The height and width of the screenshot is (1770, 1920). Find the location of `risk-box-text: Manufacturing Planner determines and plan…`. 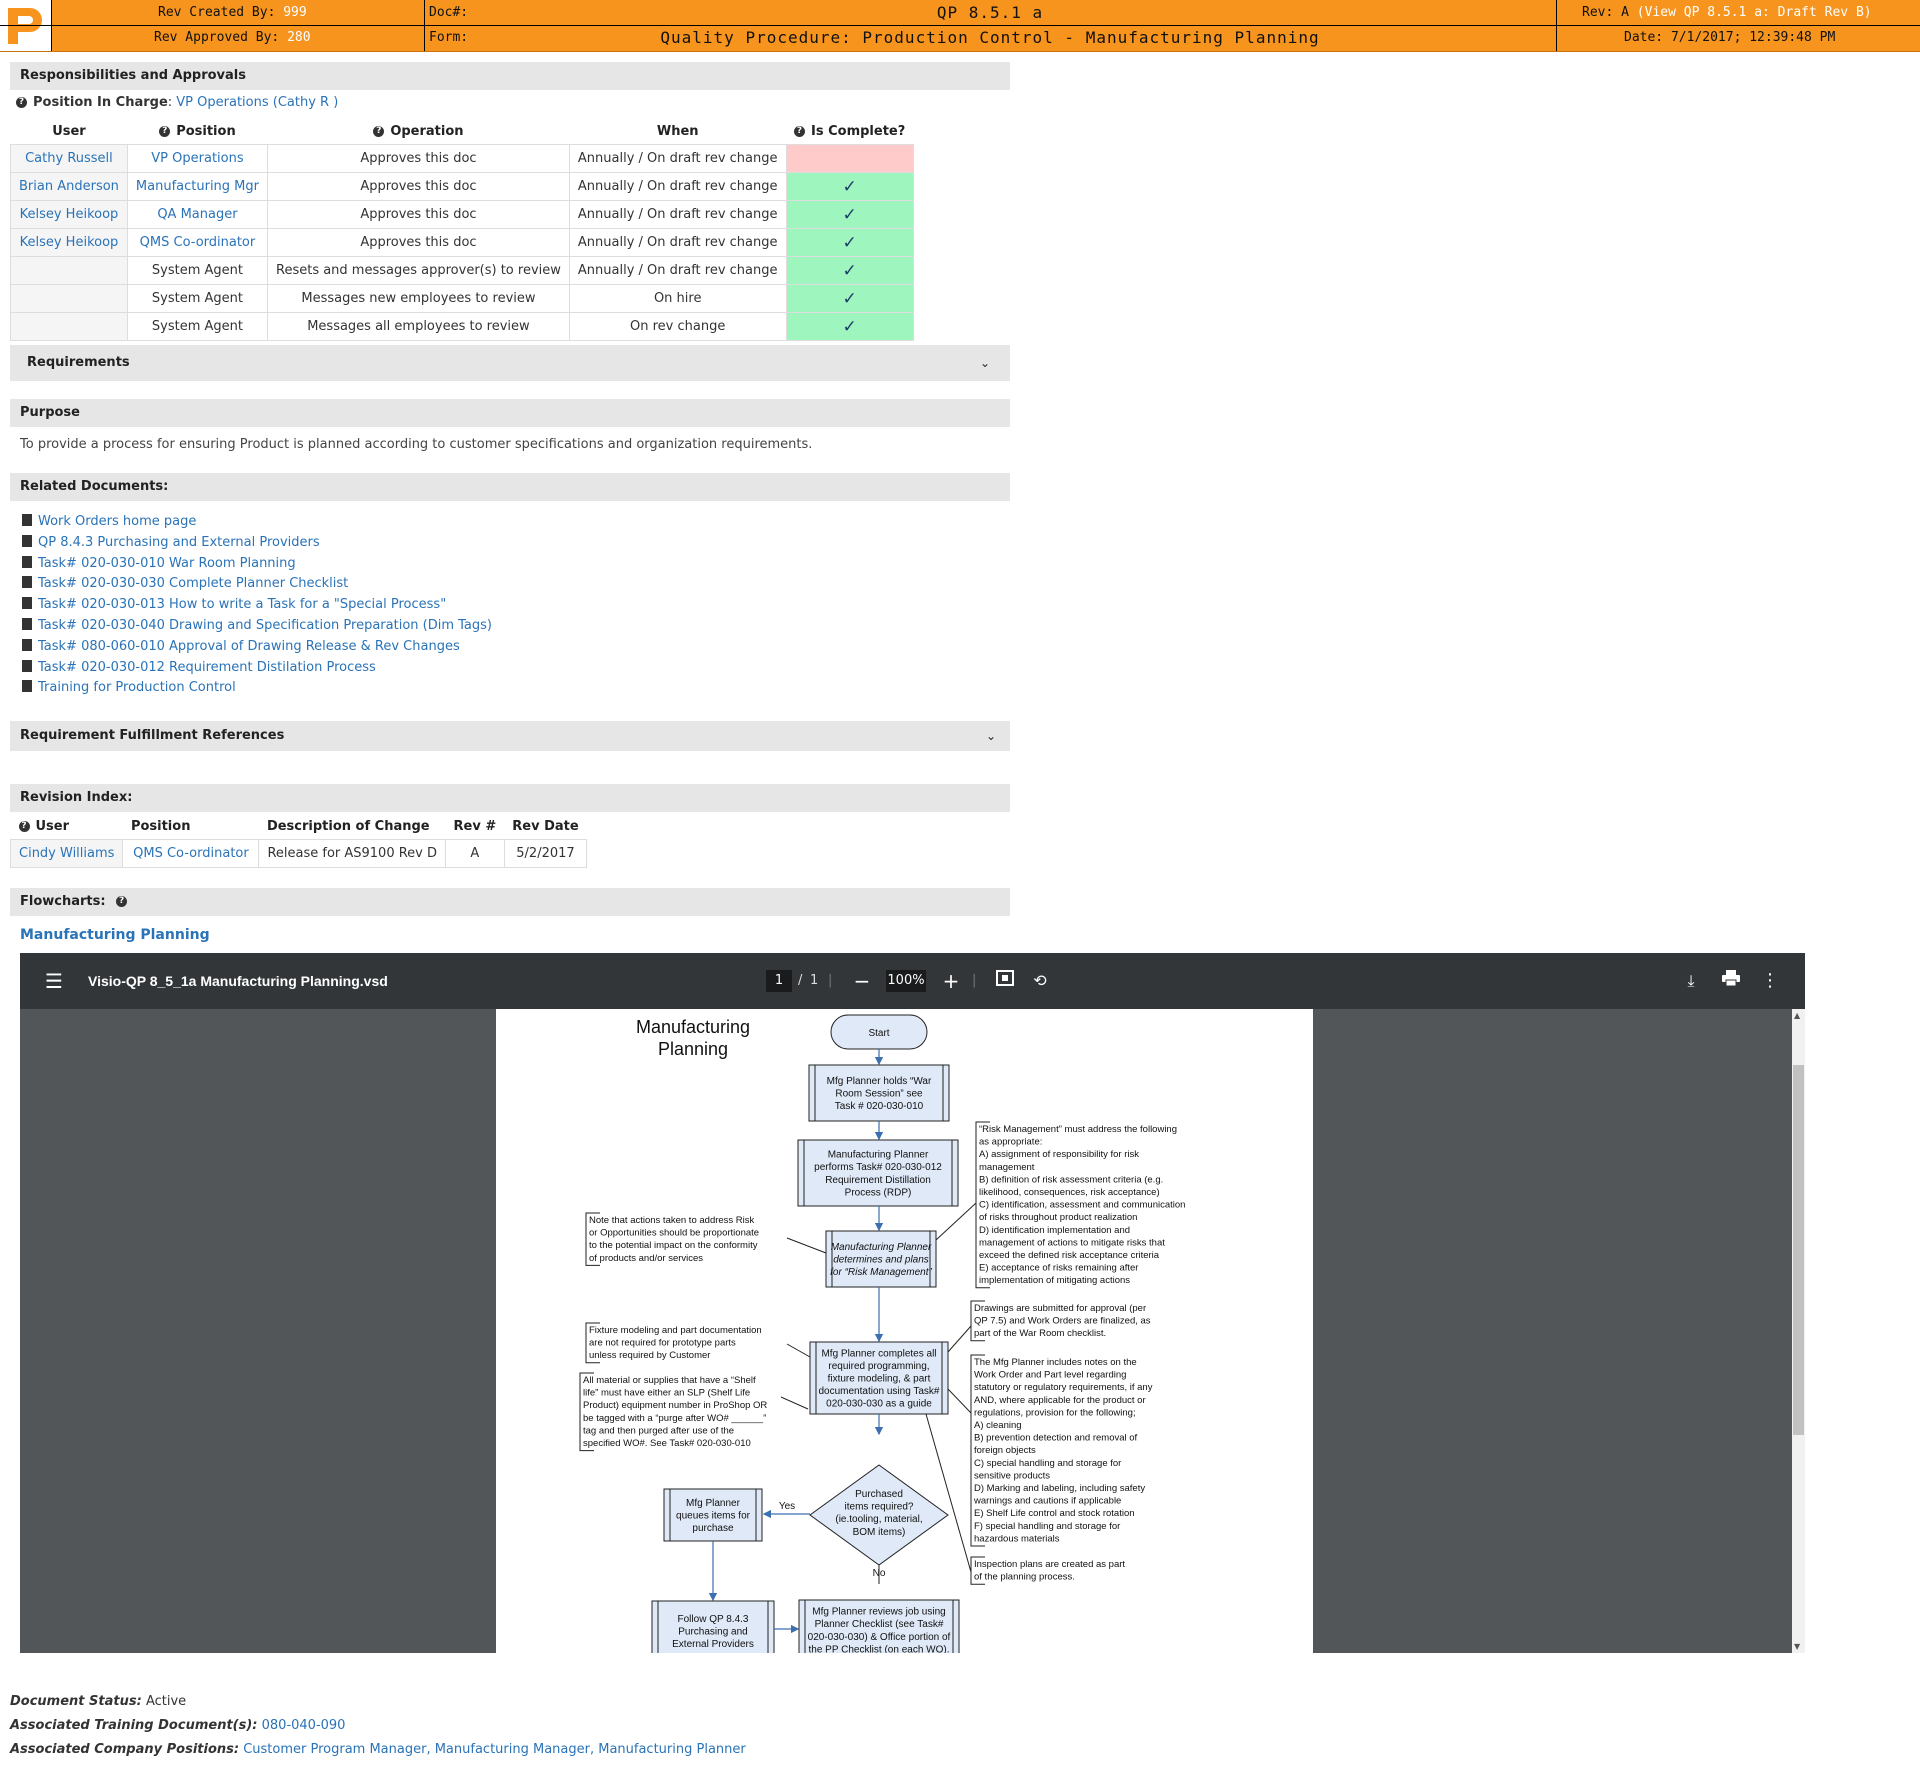

risk-box-text: Manufacturing Planner determines and plan… is located at coordinates (881, 1260).